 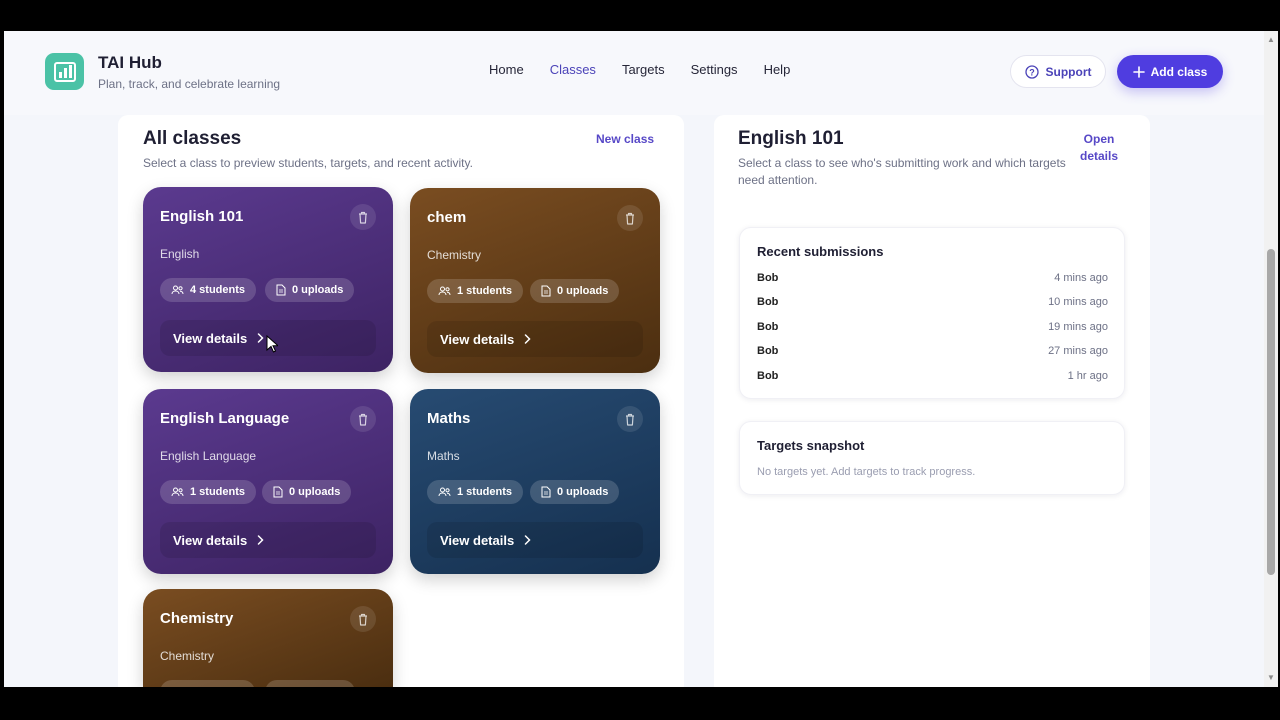 What do you see at coordinates (225, 418) in the screenshot?
I see `card-title: English Language` at bounding box center [225, 418].